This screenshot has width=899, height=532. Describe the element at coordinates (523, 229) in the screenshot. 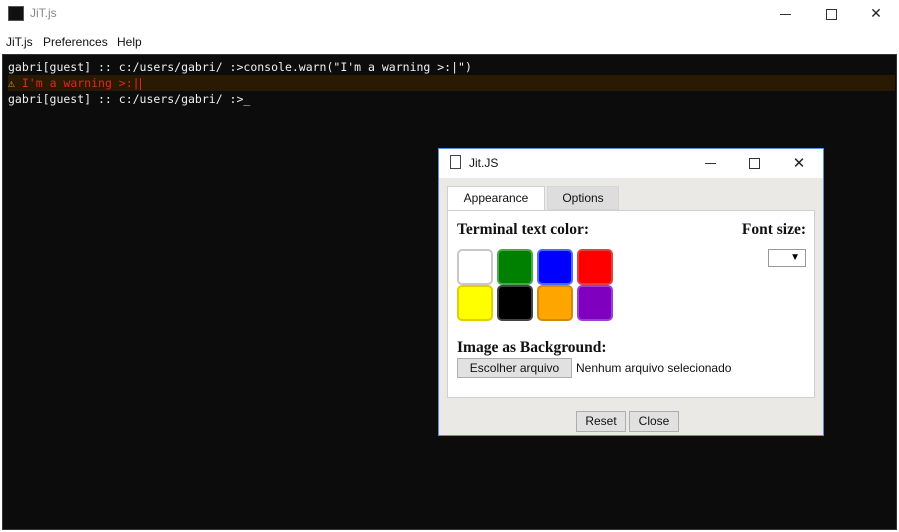

I see `text-color-label: Terminal text color:` at that location.